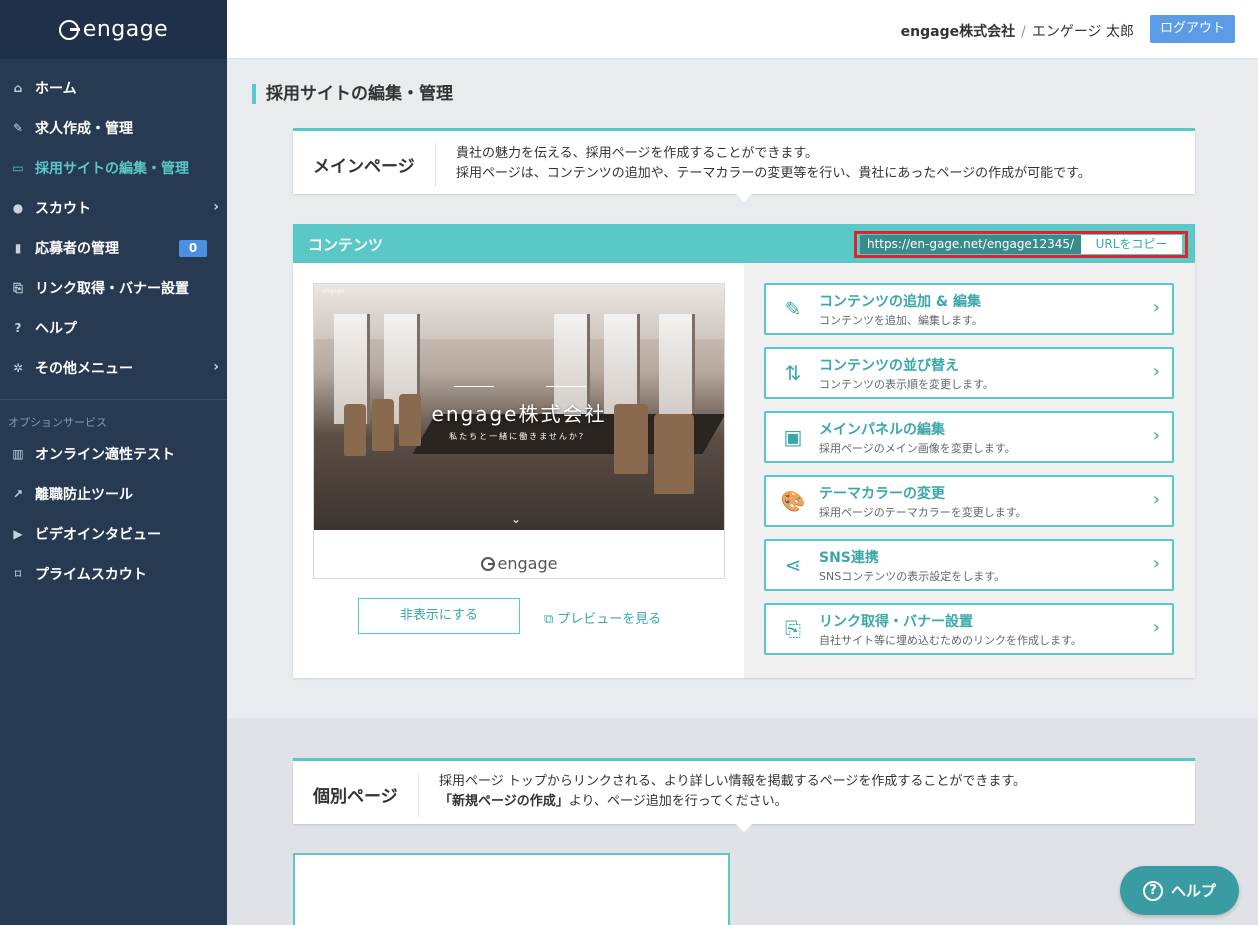  I want to click on sort-icon: ⇅, so click(793, 373).